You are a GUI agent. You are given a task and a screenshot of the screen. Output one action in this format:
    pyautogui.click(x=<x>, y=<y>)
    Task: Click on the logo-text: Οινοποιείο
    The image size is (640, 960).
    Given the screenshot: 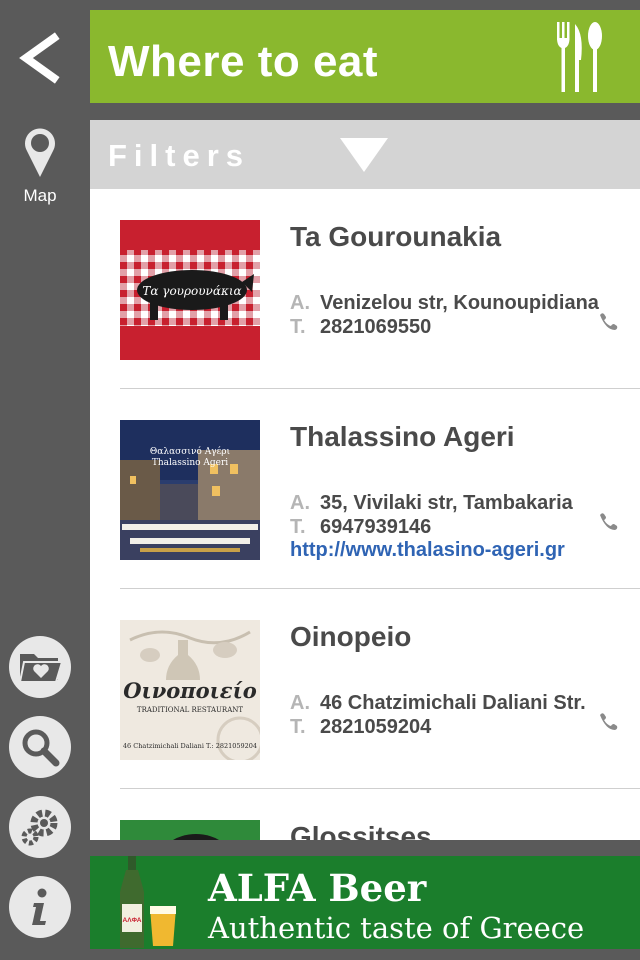 What is the action you would take?
    pyautogui.click(x=190, y=690)
    